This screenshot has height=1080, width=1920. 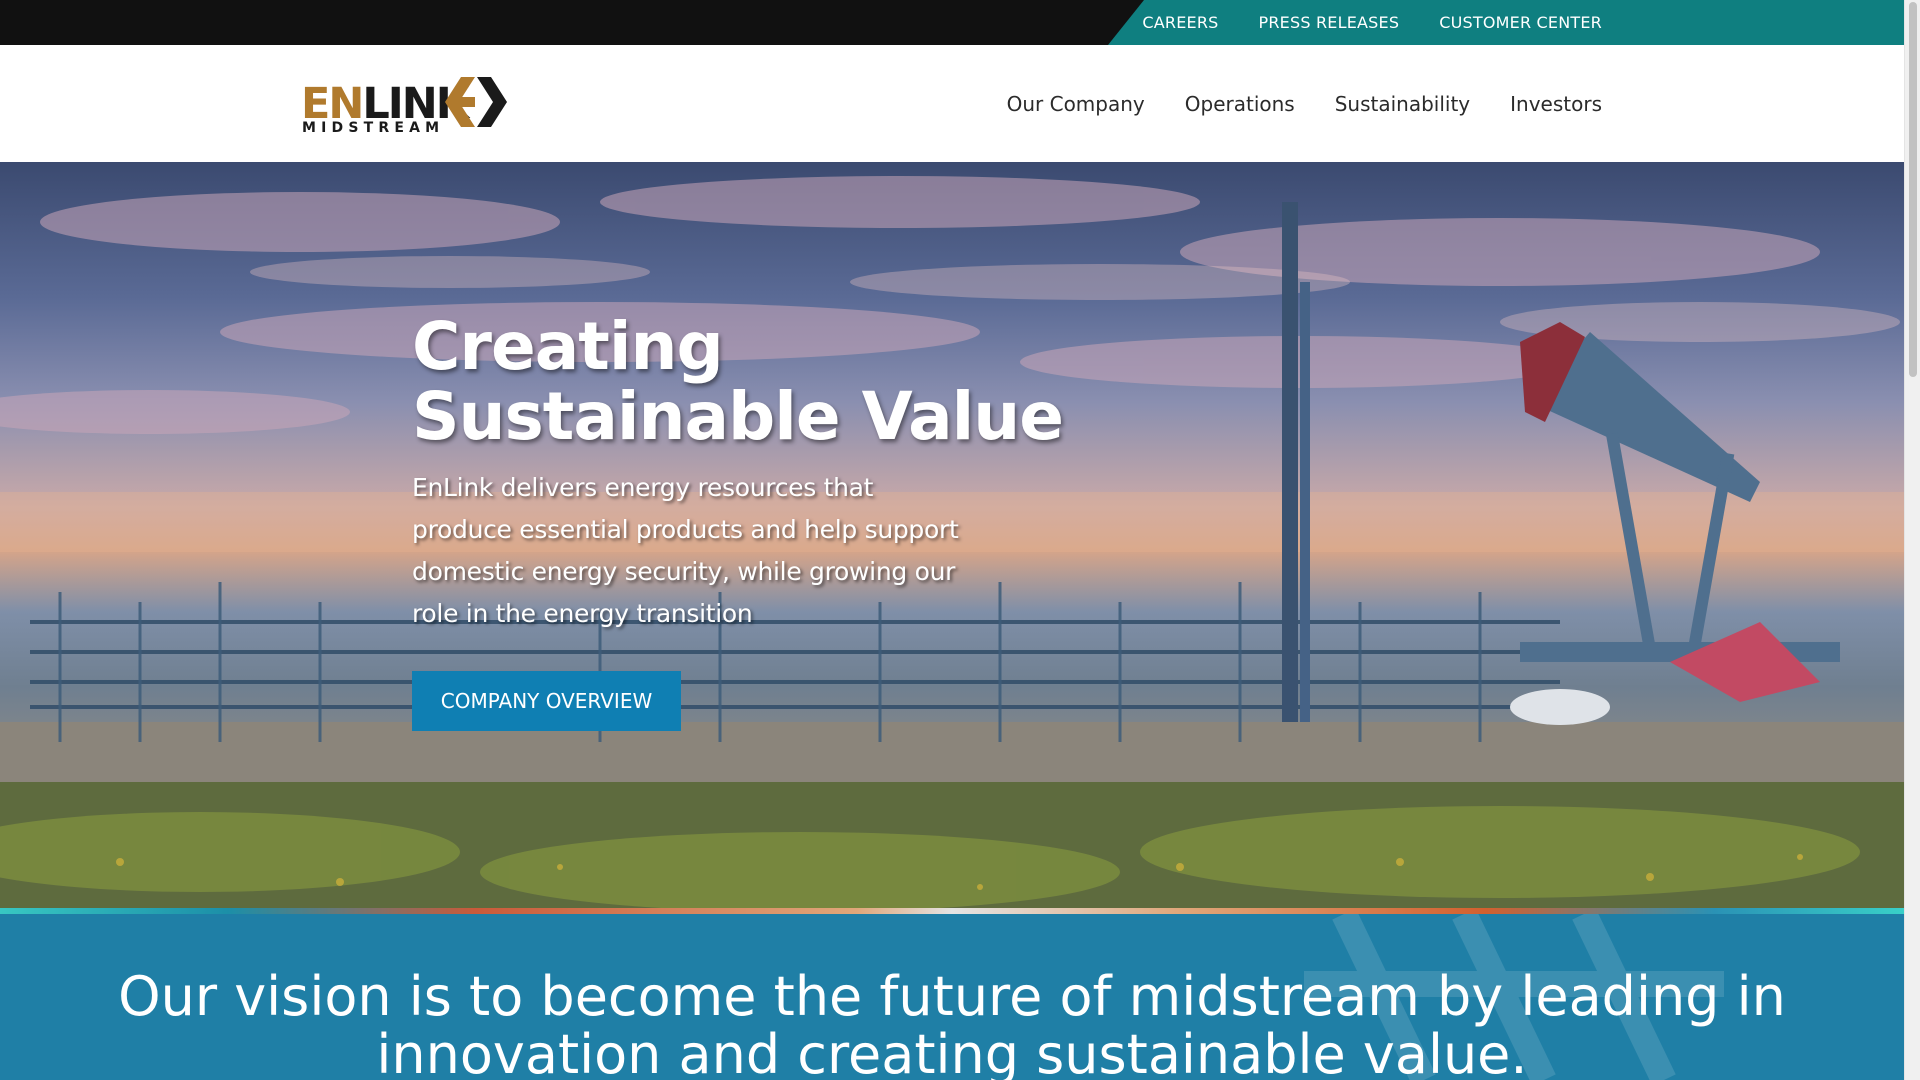 I want to click on hero-title: Creating Sustainable Value, so click(x=738, y=381).